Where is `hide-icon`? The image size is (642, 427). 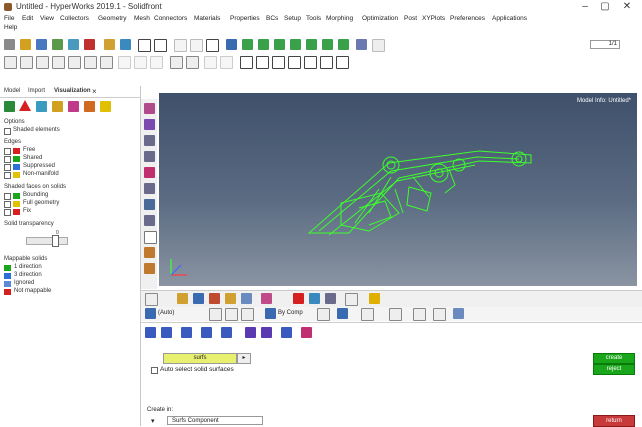
hide-icon is located at coordinates (198, 298).